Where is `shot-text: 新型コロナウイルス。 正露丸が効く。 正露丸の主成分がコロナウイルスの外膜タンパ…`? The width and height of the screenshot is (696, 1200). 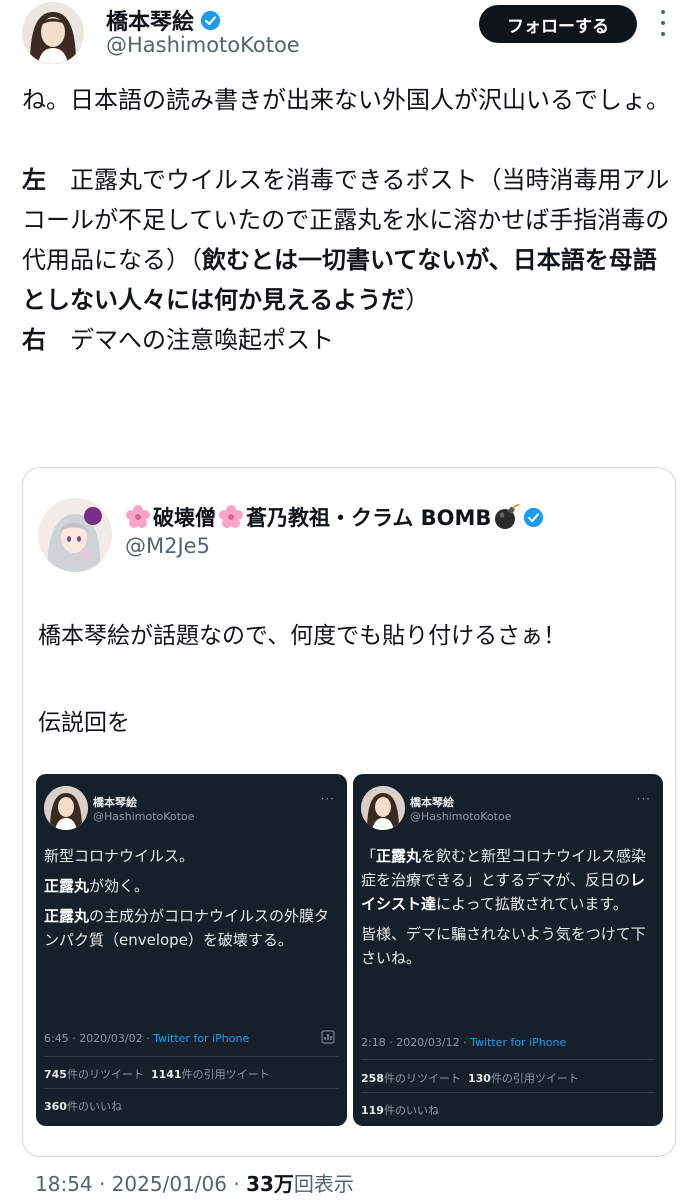
shot-text: 新型コロナウイルス。 正露丸が効く。 正露丸の主成分がコロナウイルスの外膜タンパ… is located at coordinates (187, 898).